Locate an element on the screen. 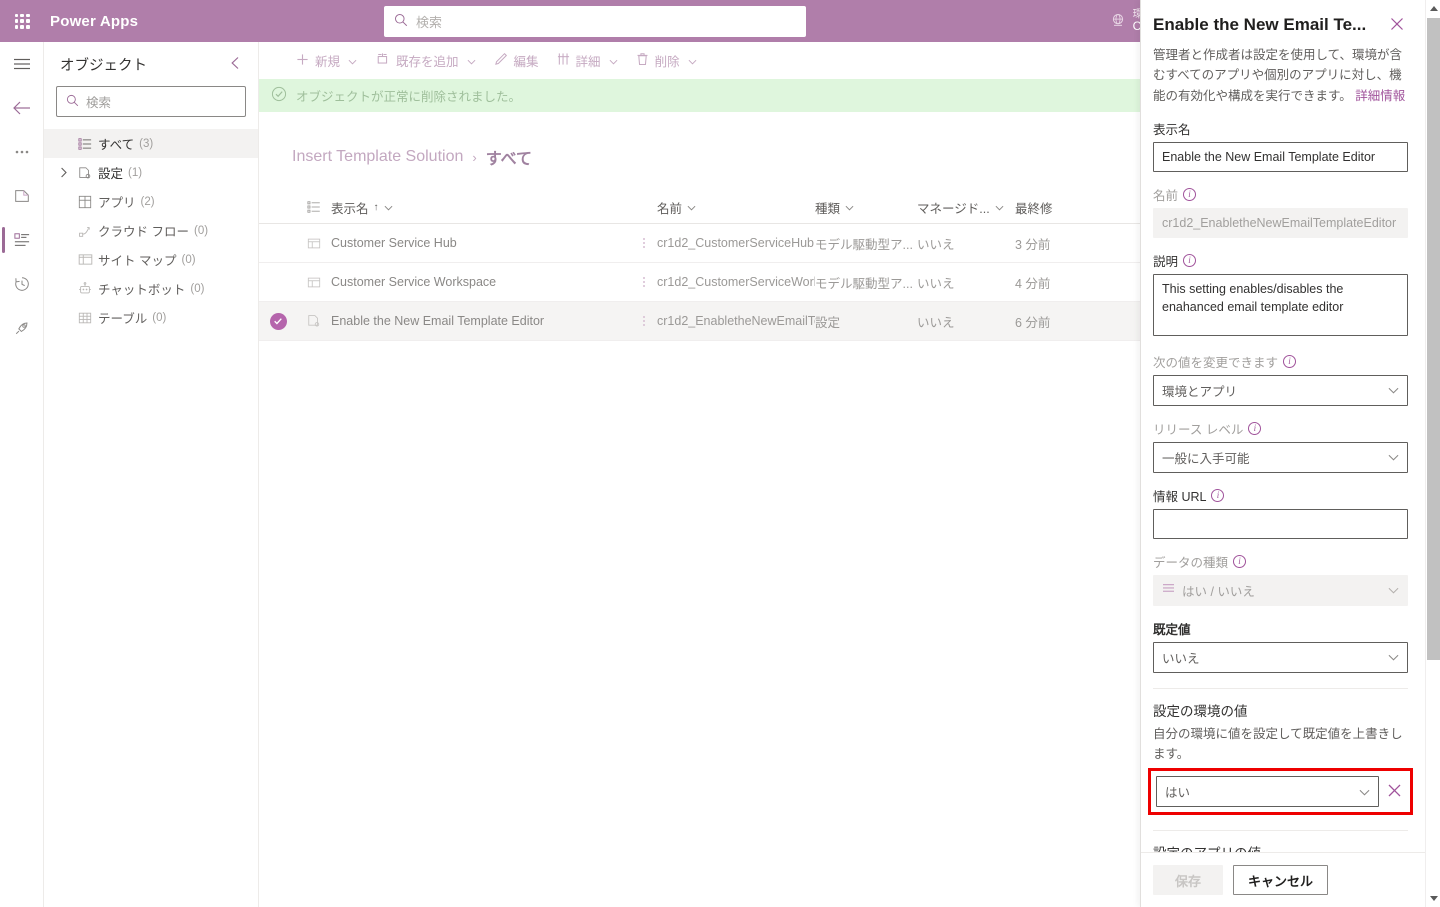  details-button: 詳細 is located at coordinates (587, 61).